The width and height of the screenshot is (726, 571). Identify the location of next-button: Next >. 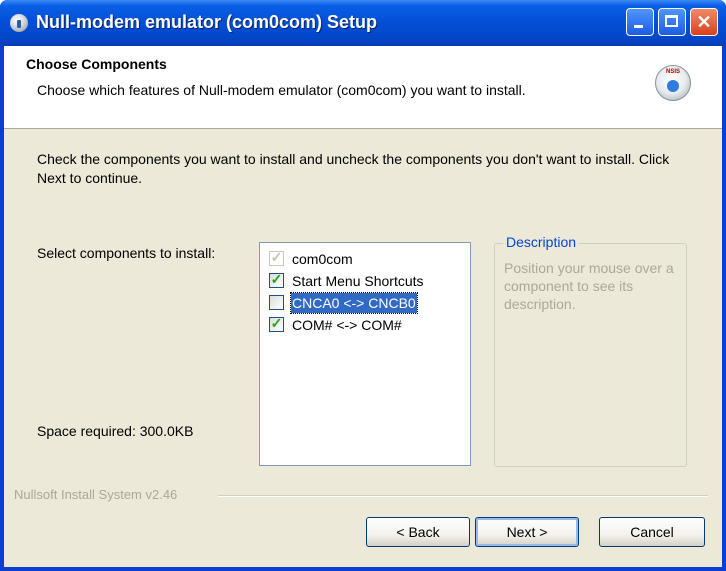
(527, 532).